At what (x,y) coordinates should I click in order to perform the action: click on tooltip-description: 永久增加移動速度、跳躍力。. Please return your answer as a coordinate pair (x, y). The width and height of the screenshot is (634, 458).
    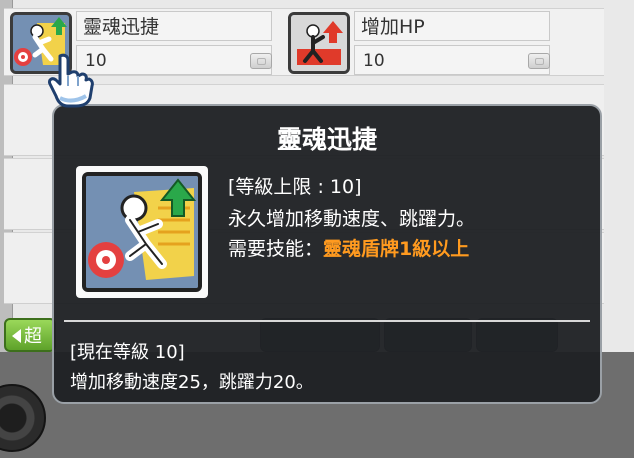
    Looking at the image, I should click on (352, 219).